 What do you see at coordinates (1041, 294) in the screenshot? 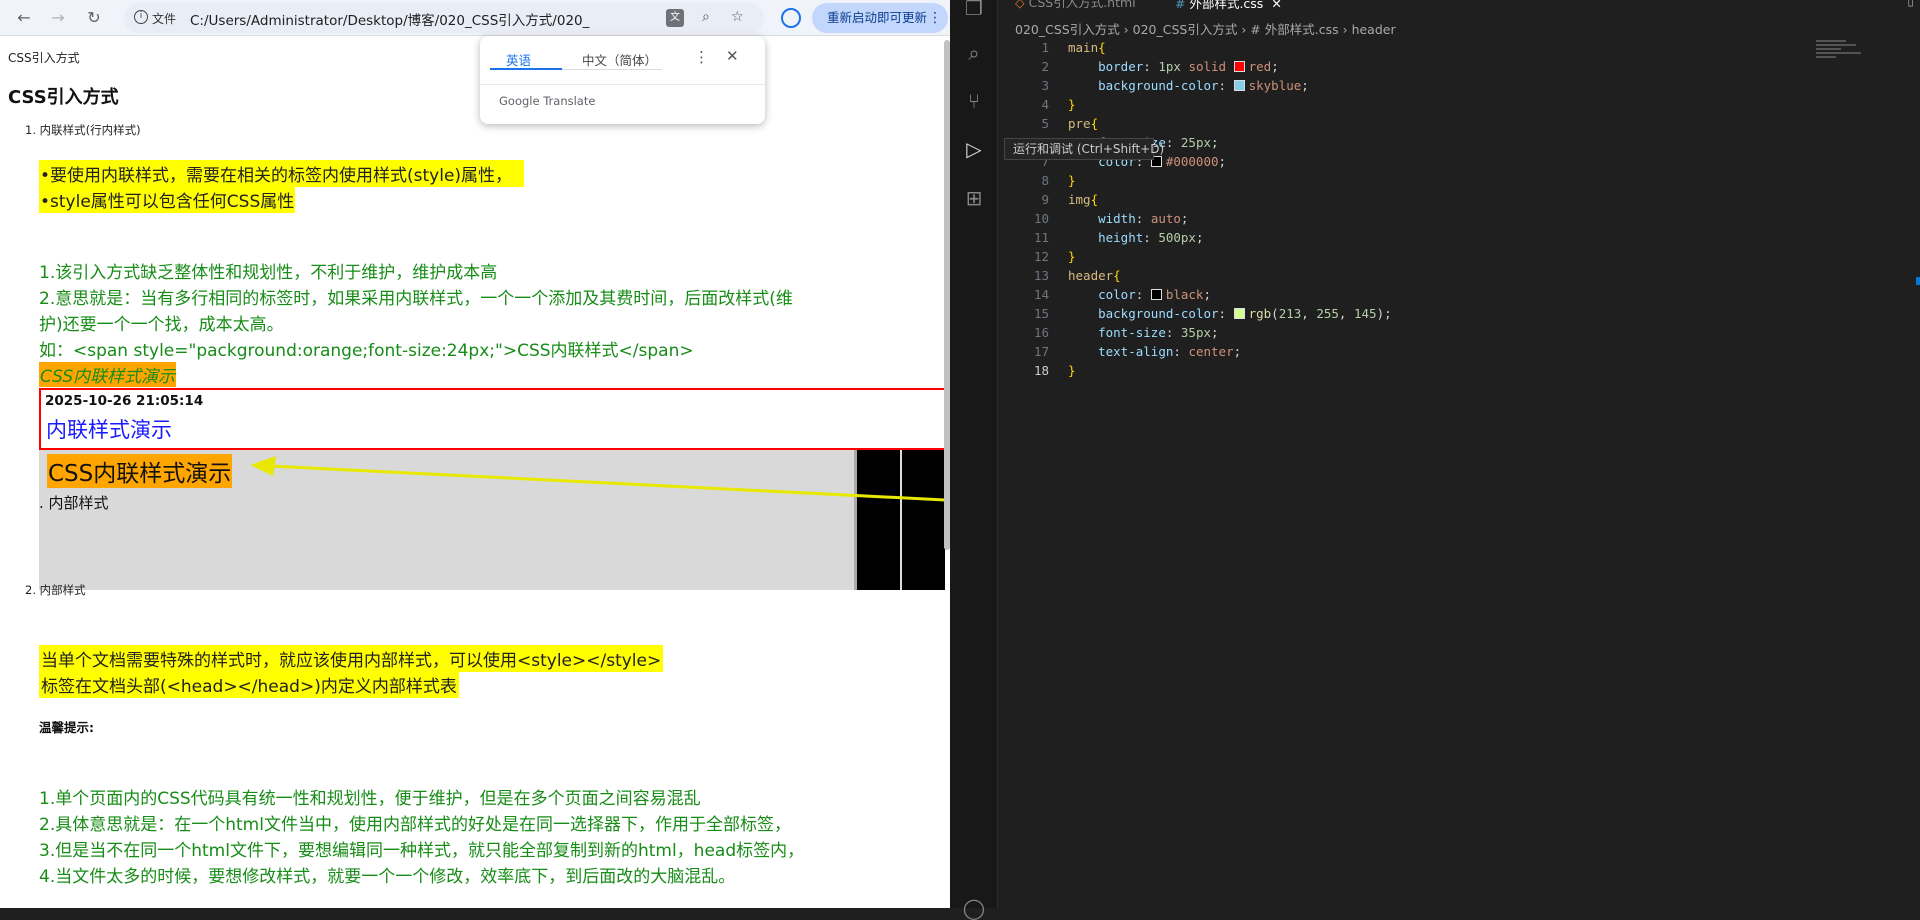
I see `line-number: 14` at bounding box center [1041, 294].